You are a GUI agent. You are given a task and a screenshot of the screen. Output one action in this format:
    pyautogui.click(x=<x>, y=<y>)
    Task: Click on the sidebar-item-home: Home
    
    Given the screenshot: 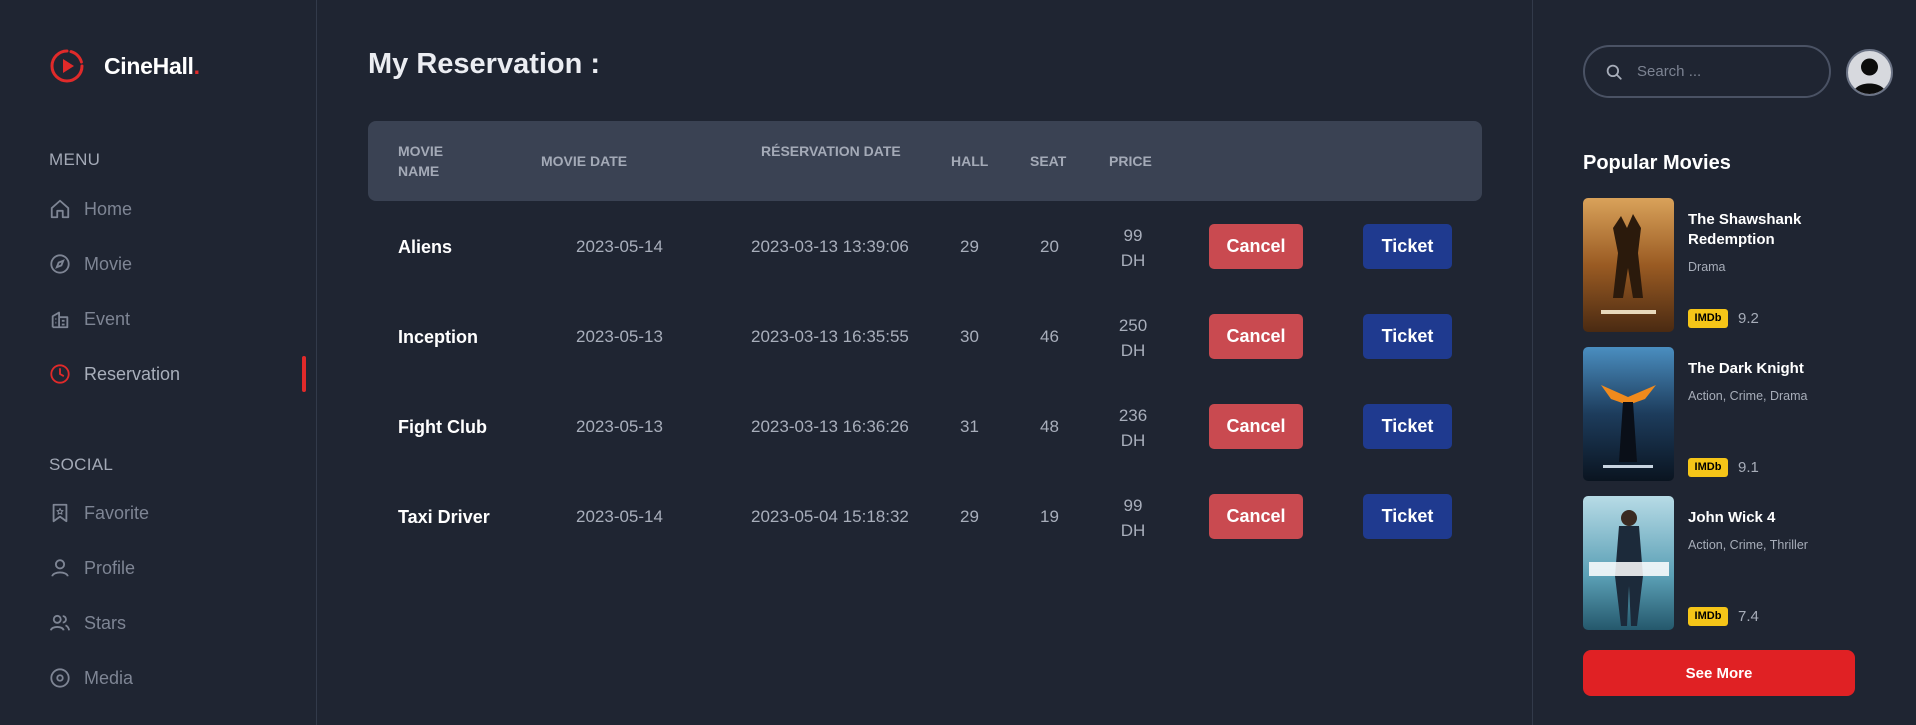 What is the action you would take?
    pyautogui.click(x=90, y=209)
    